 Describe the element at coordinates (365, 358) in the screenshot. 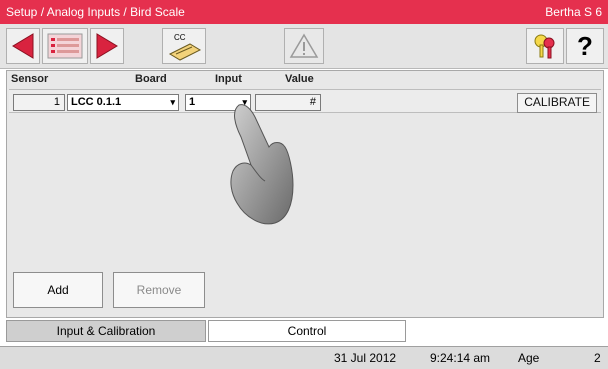

I see `status-date: 31 Jul 2012` at that location.